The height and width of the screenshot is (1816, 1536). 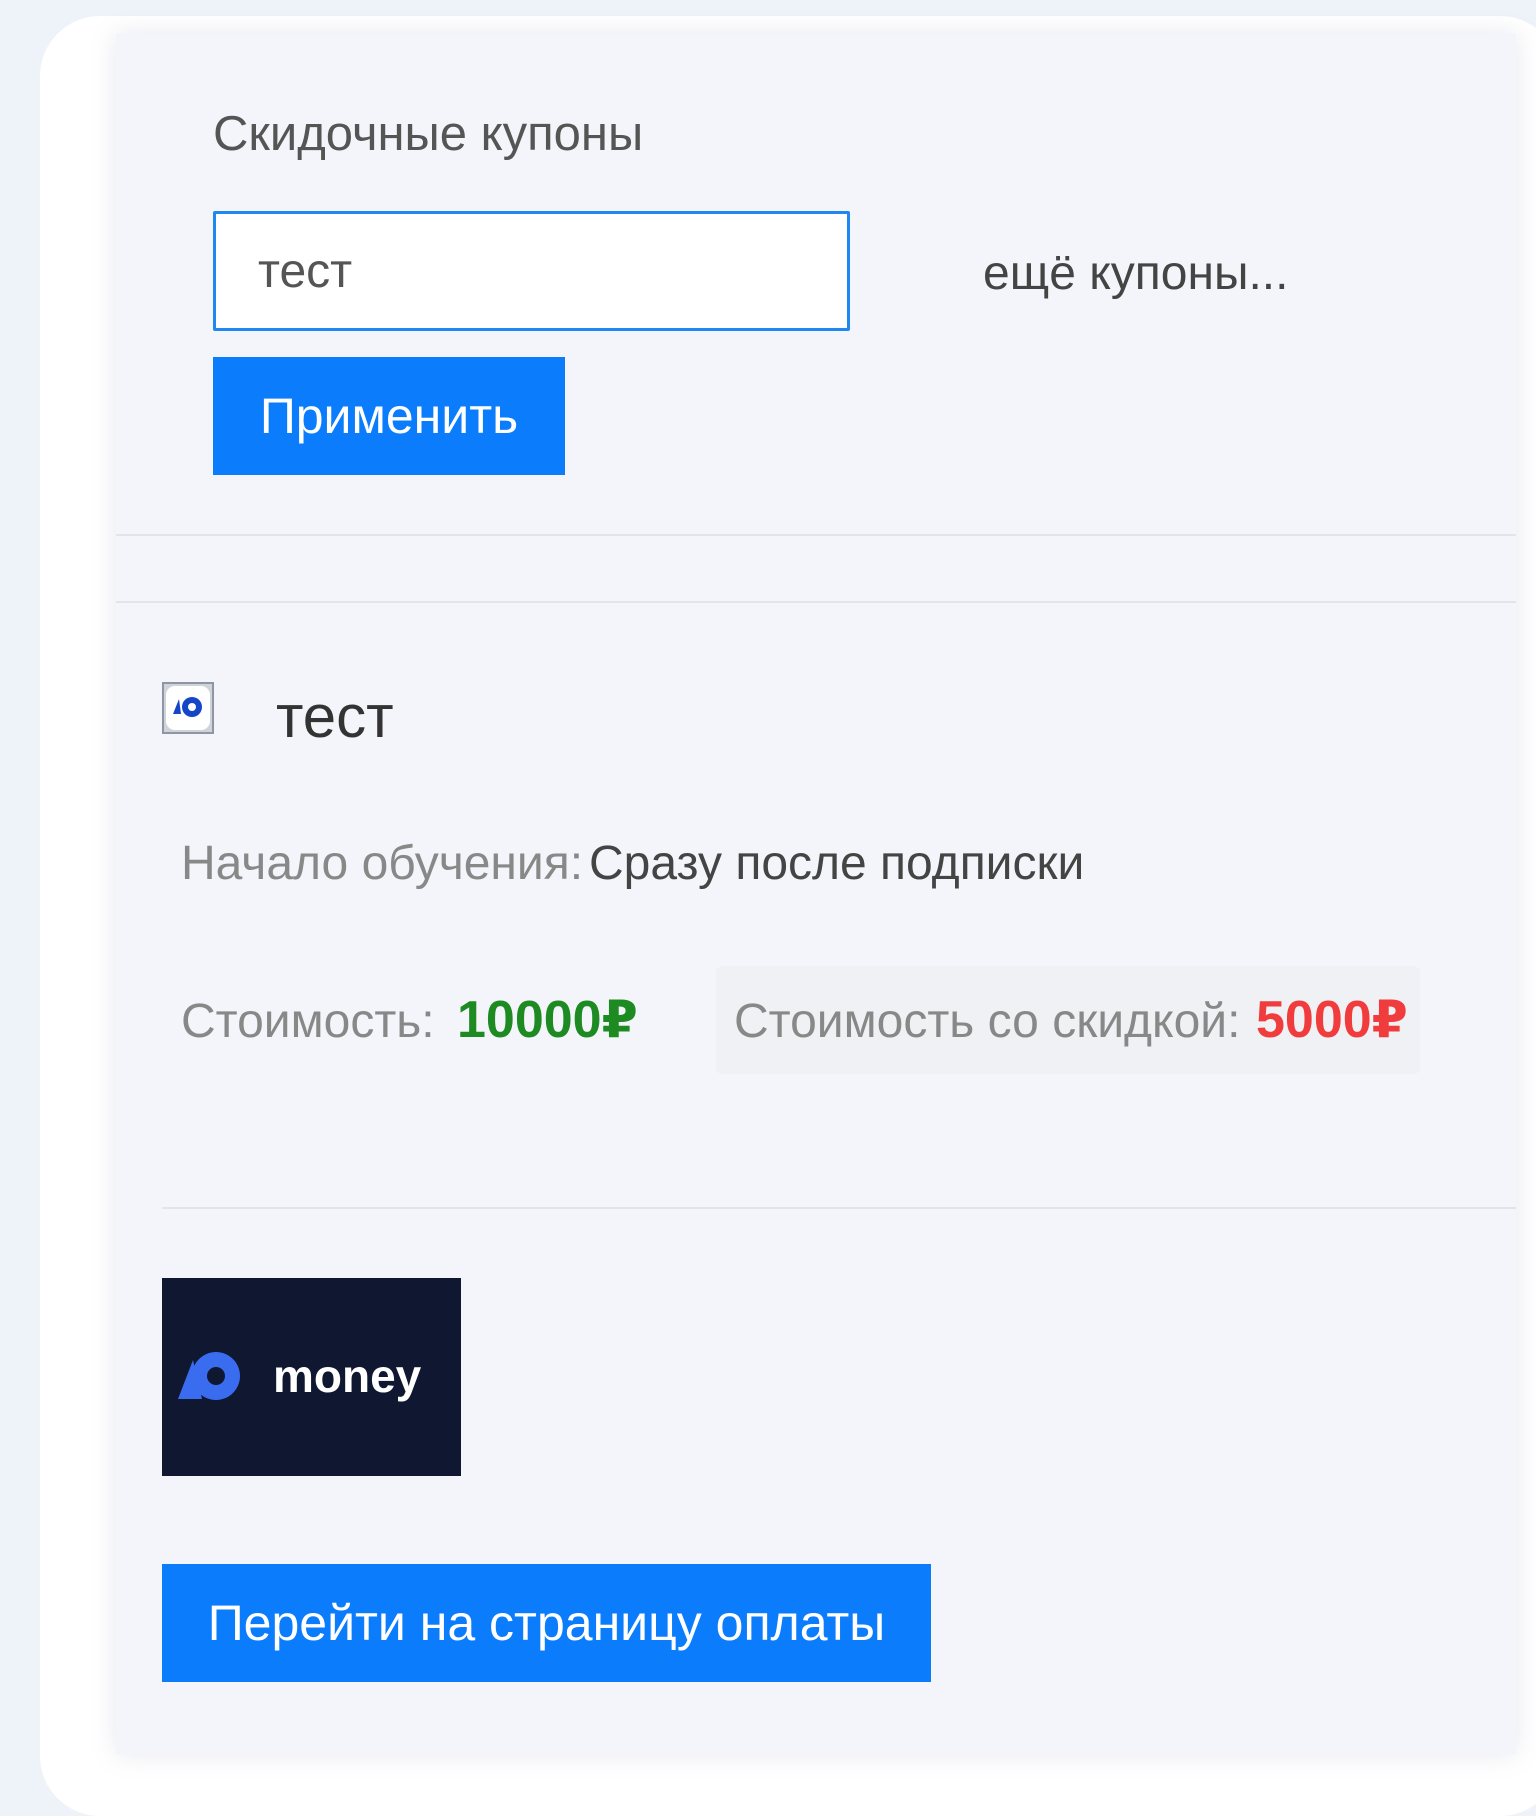 What do you see at coordinates (837, 863) in the screenshot?
I see `start-value: Сразу после подписки` at bounding box center [837, 863].